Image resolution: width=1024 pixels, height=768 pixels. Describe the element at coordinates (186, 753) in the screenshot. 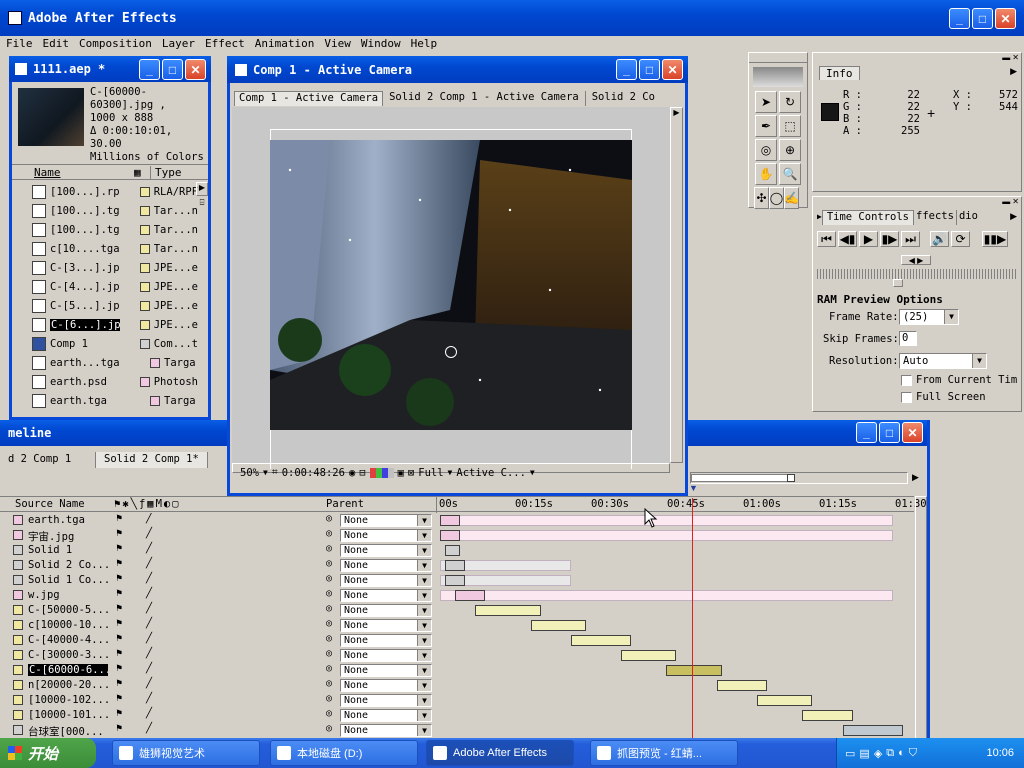

I see `taskbar-item: 雄狮视觉艺术` at that location.